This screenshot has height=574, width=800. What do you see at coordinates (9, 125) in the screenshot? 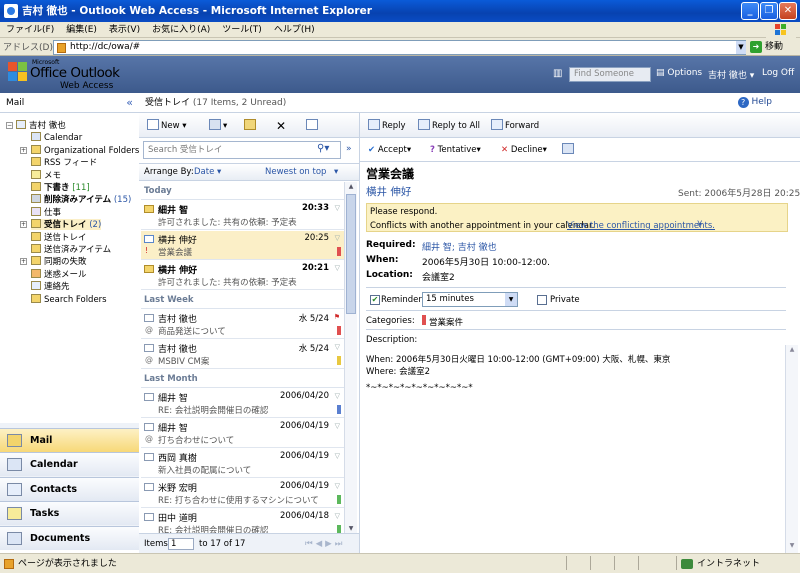
I see `tree-expand-icon: −` at bounding box center [9, 125].